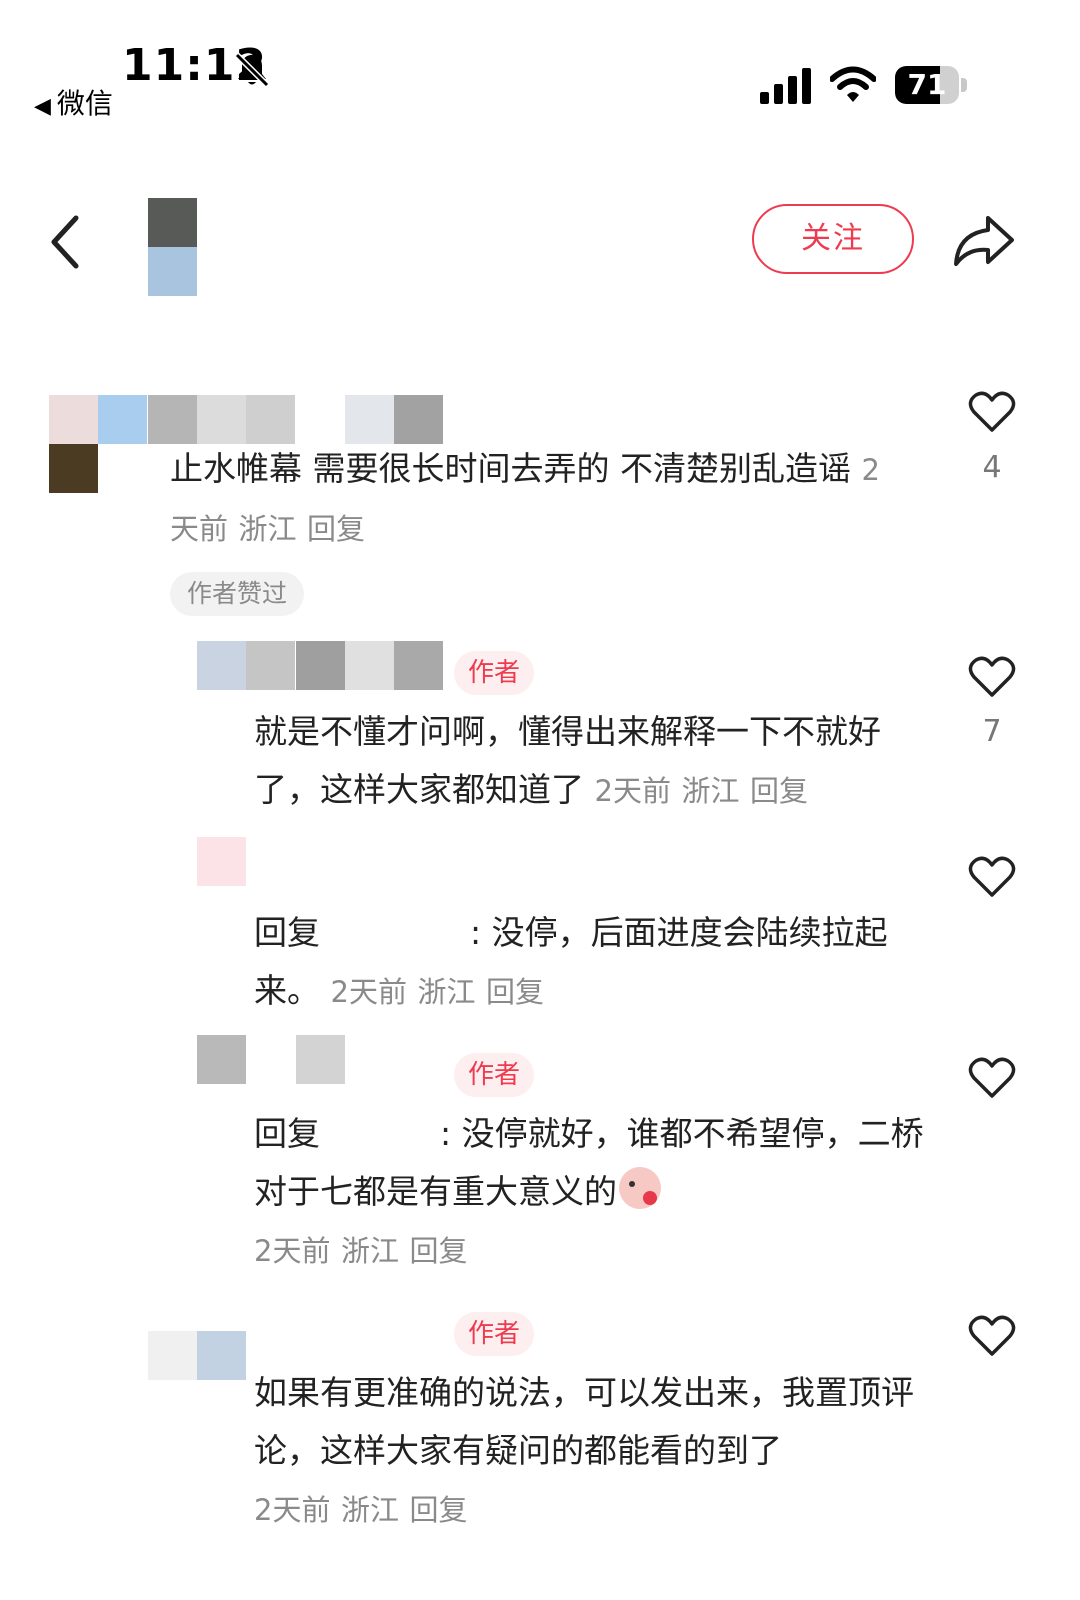  What do you see at coordinates (992, 731) in the screenshot?
I see `like-count: 7` at bounding box center [992, 731].